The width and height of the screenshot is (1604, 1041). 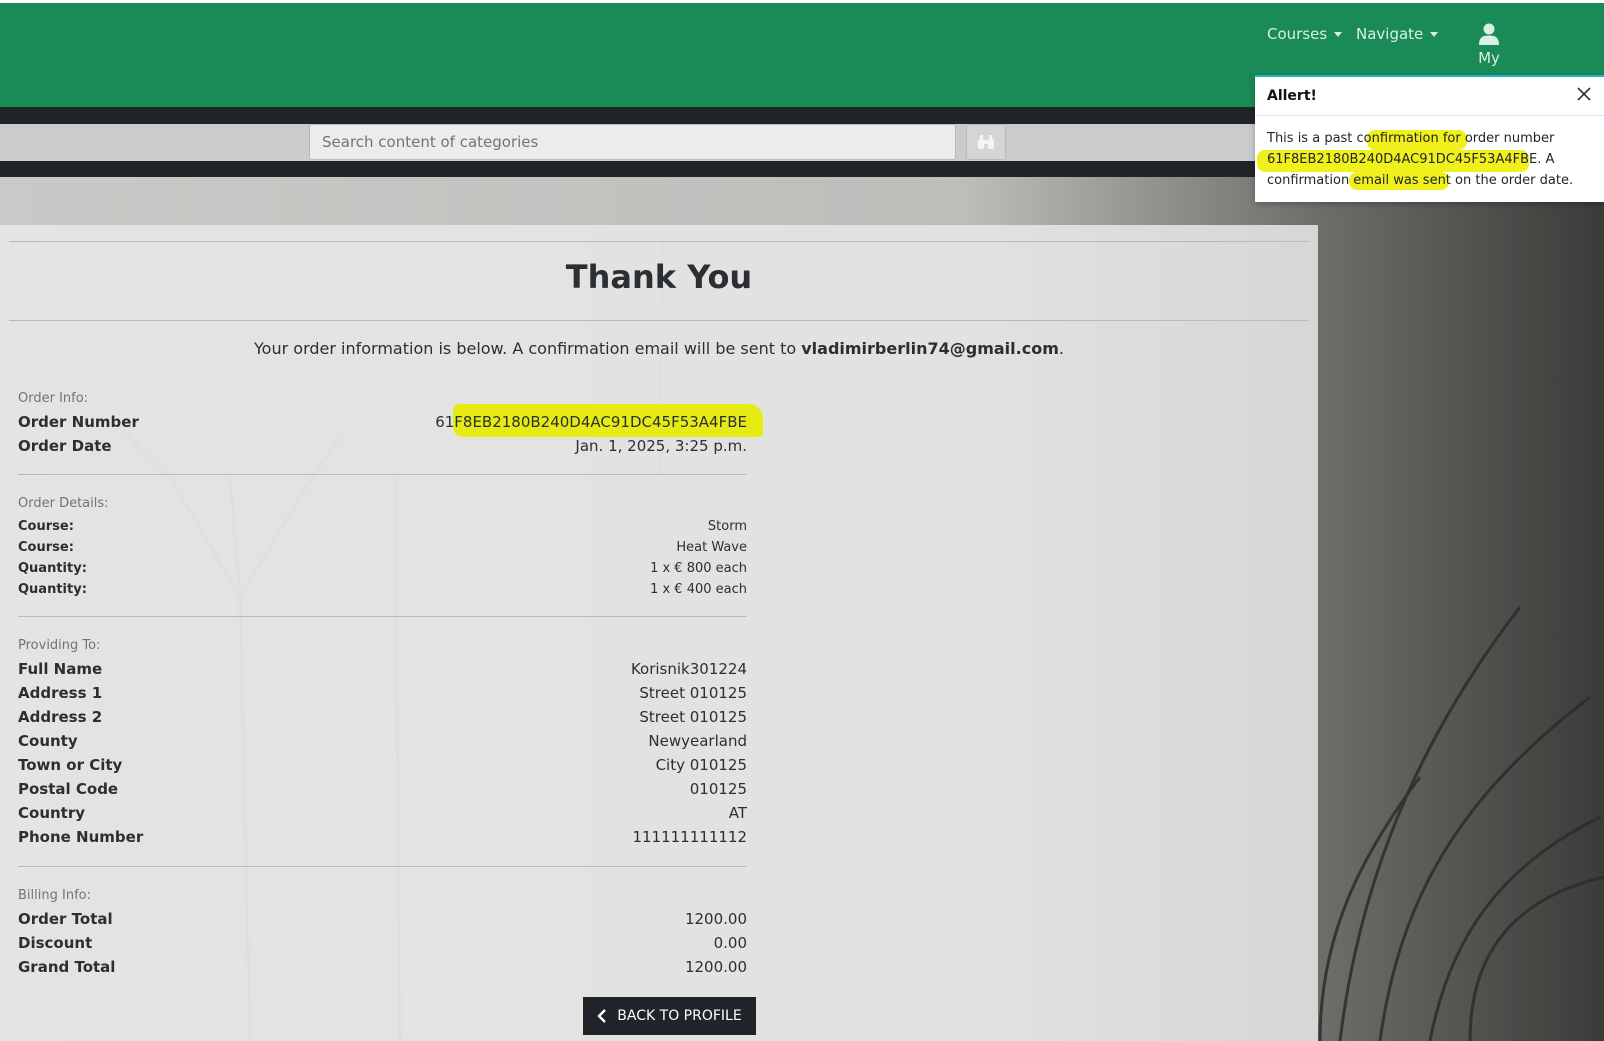 What do you see at coordinates (730, 943) in the screenshot?
I see `billing-value: 0.00` at bounding box center [730, 943].